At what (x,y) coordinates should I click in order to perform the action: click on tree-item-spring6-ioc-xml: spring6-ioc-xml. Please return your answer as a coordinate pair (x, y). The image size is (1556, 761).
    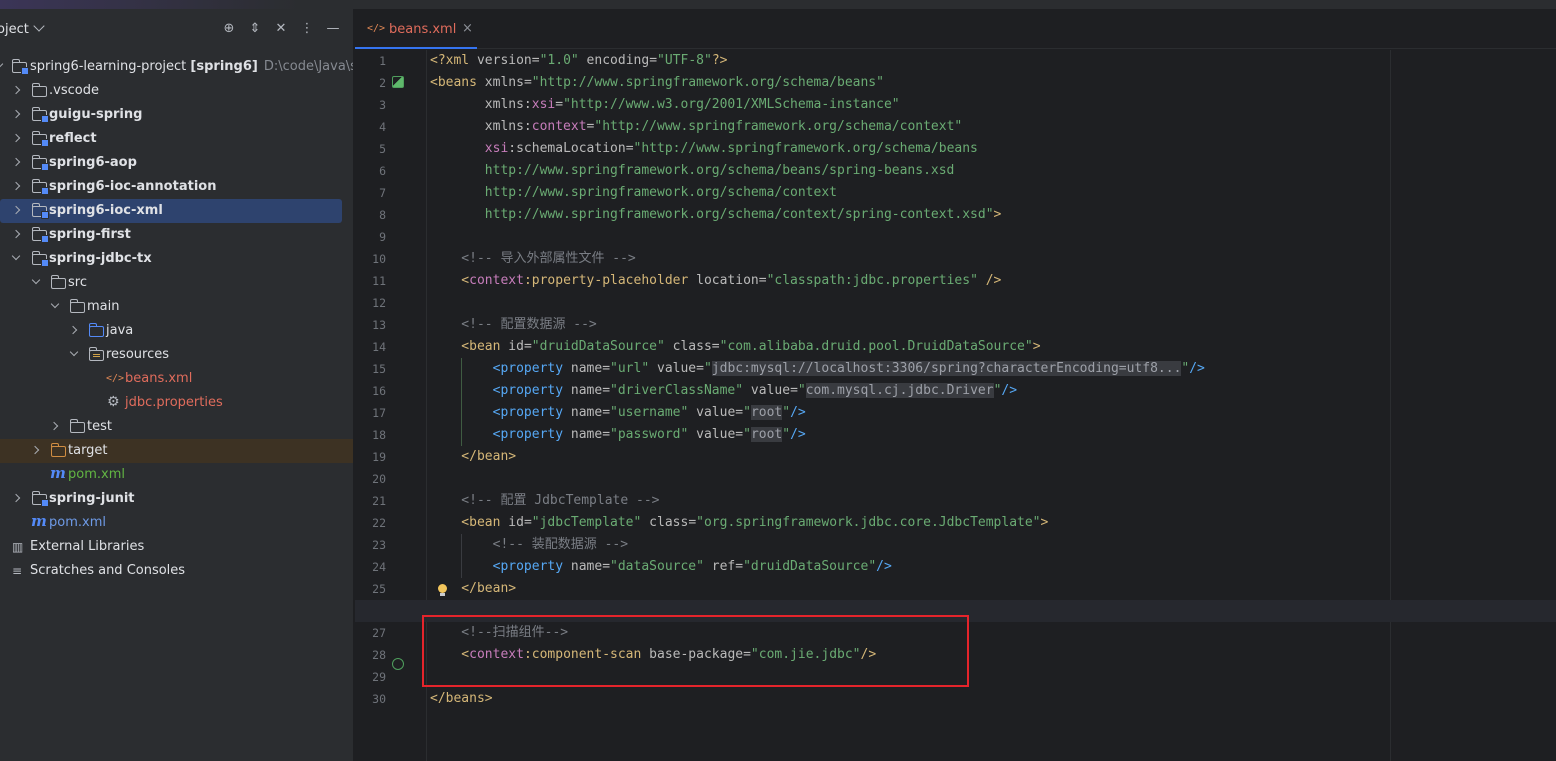
    Looking at the image, I should click on (171, 211).